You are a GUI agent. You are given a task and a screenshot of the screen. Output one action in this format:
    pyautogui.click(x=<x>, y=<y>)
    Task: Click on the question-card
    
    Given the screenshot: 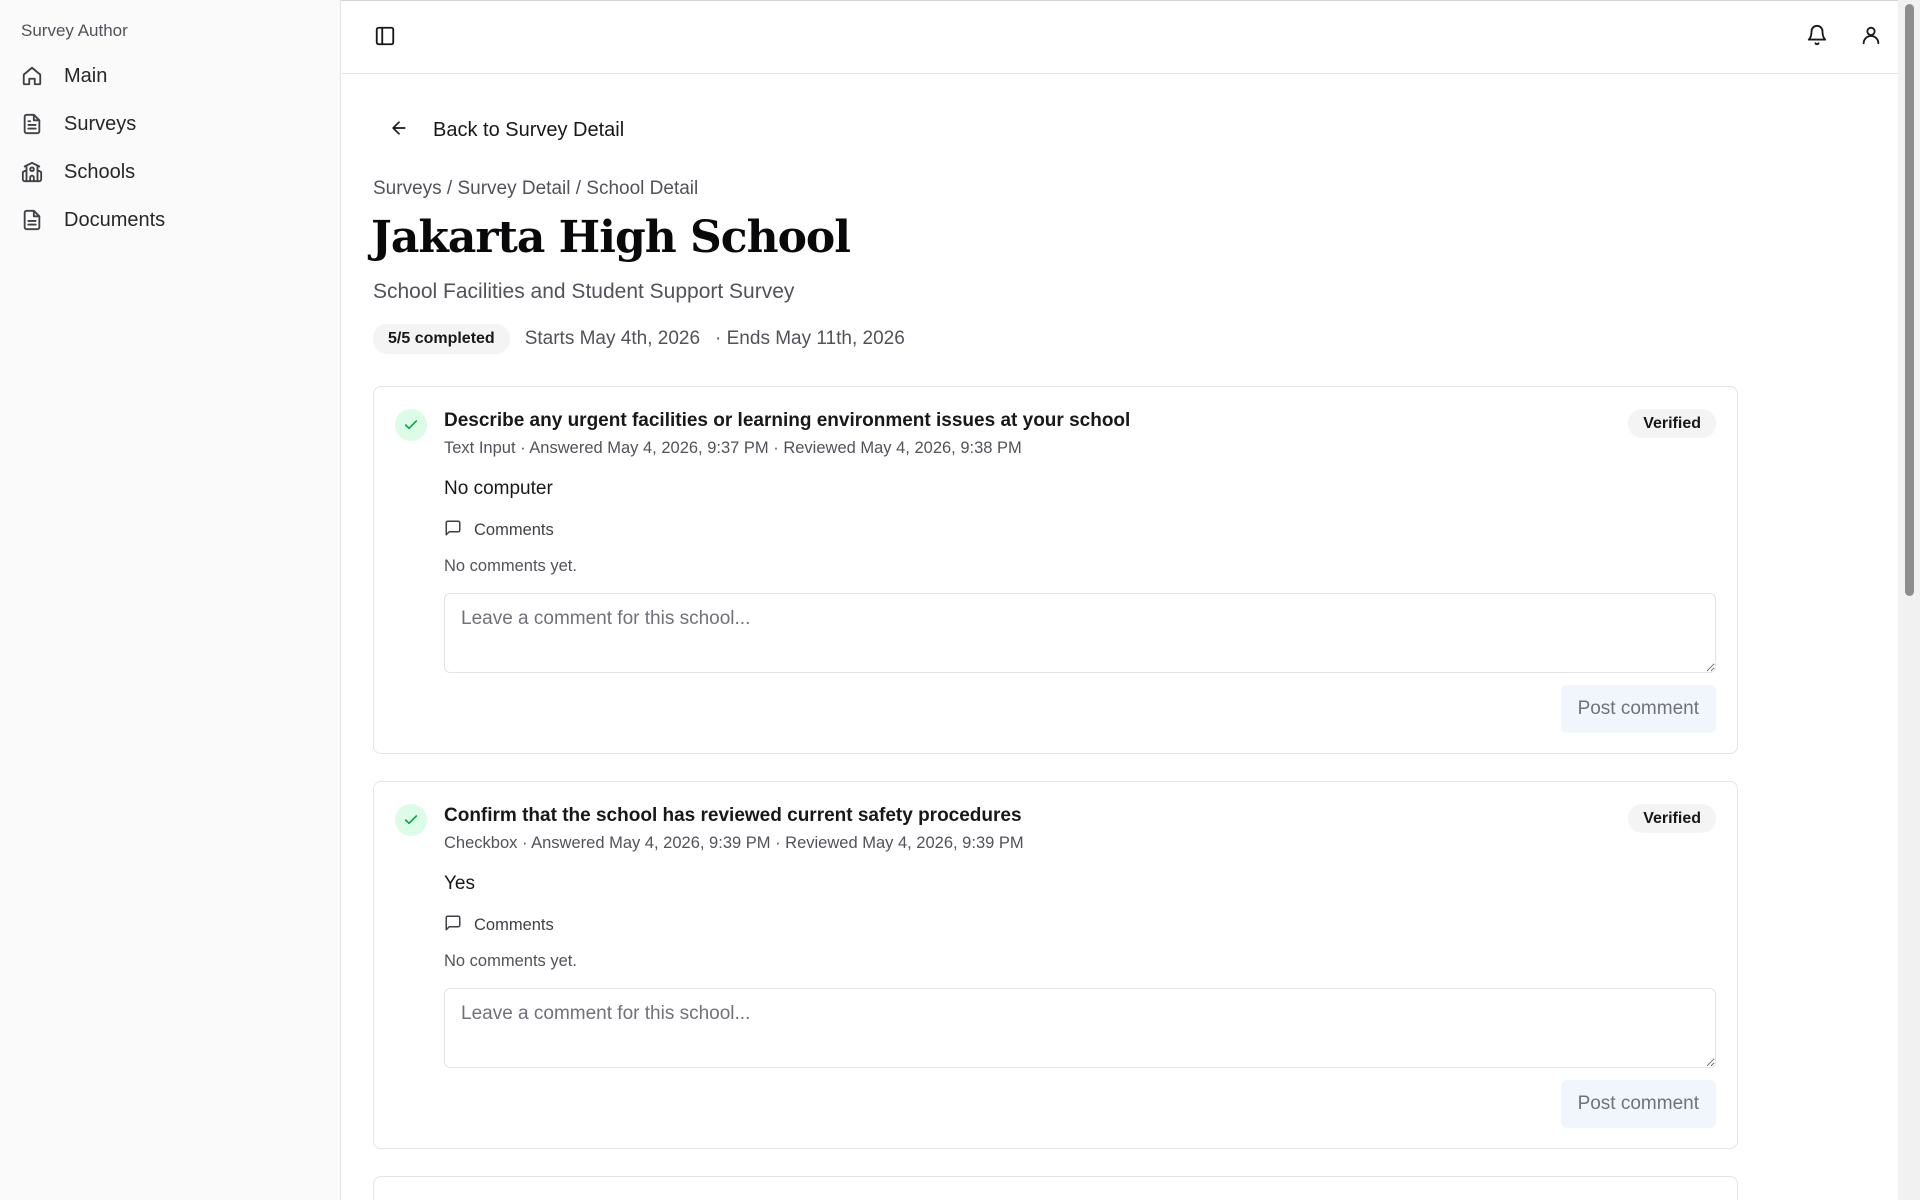 What is the action you would take?
    pyautogui.click(x=1055, y=1188)
    